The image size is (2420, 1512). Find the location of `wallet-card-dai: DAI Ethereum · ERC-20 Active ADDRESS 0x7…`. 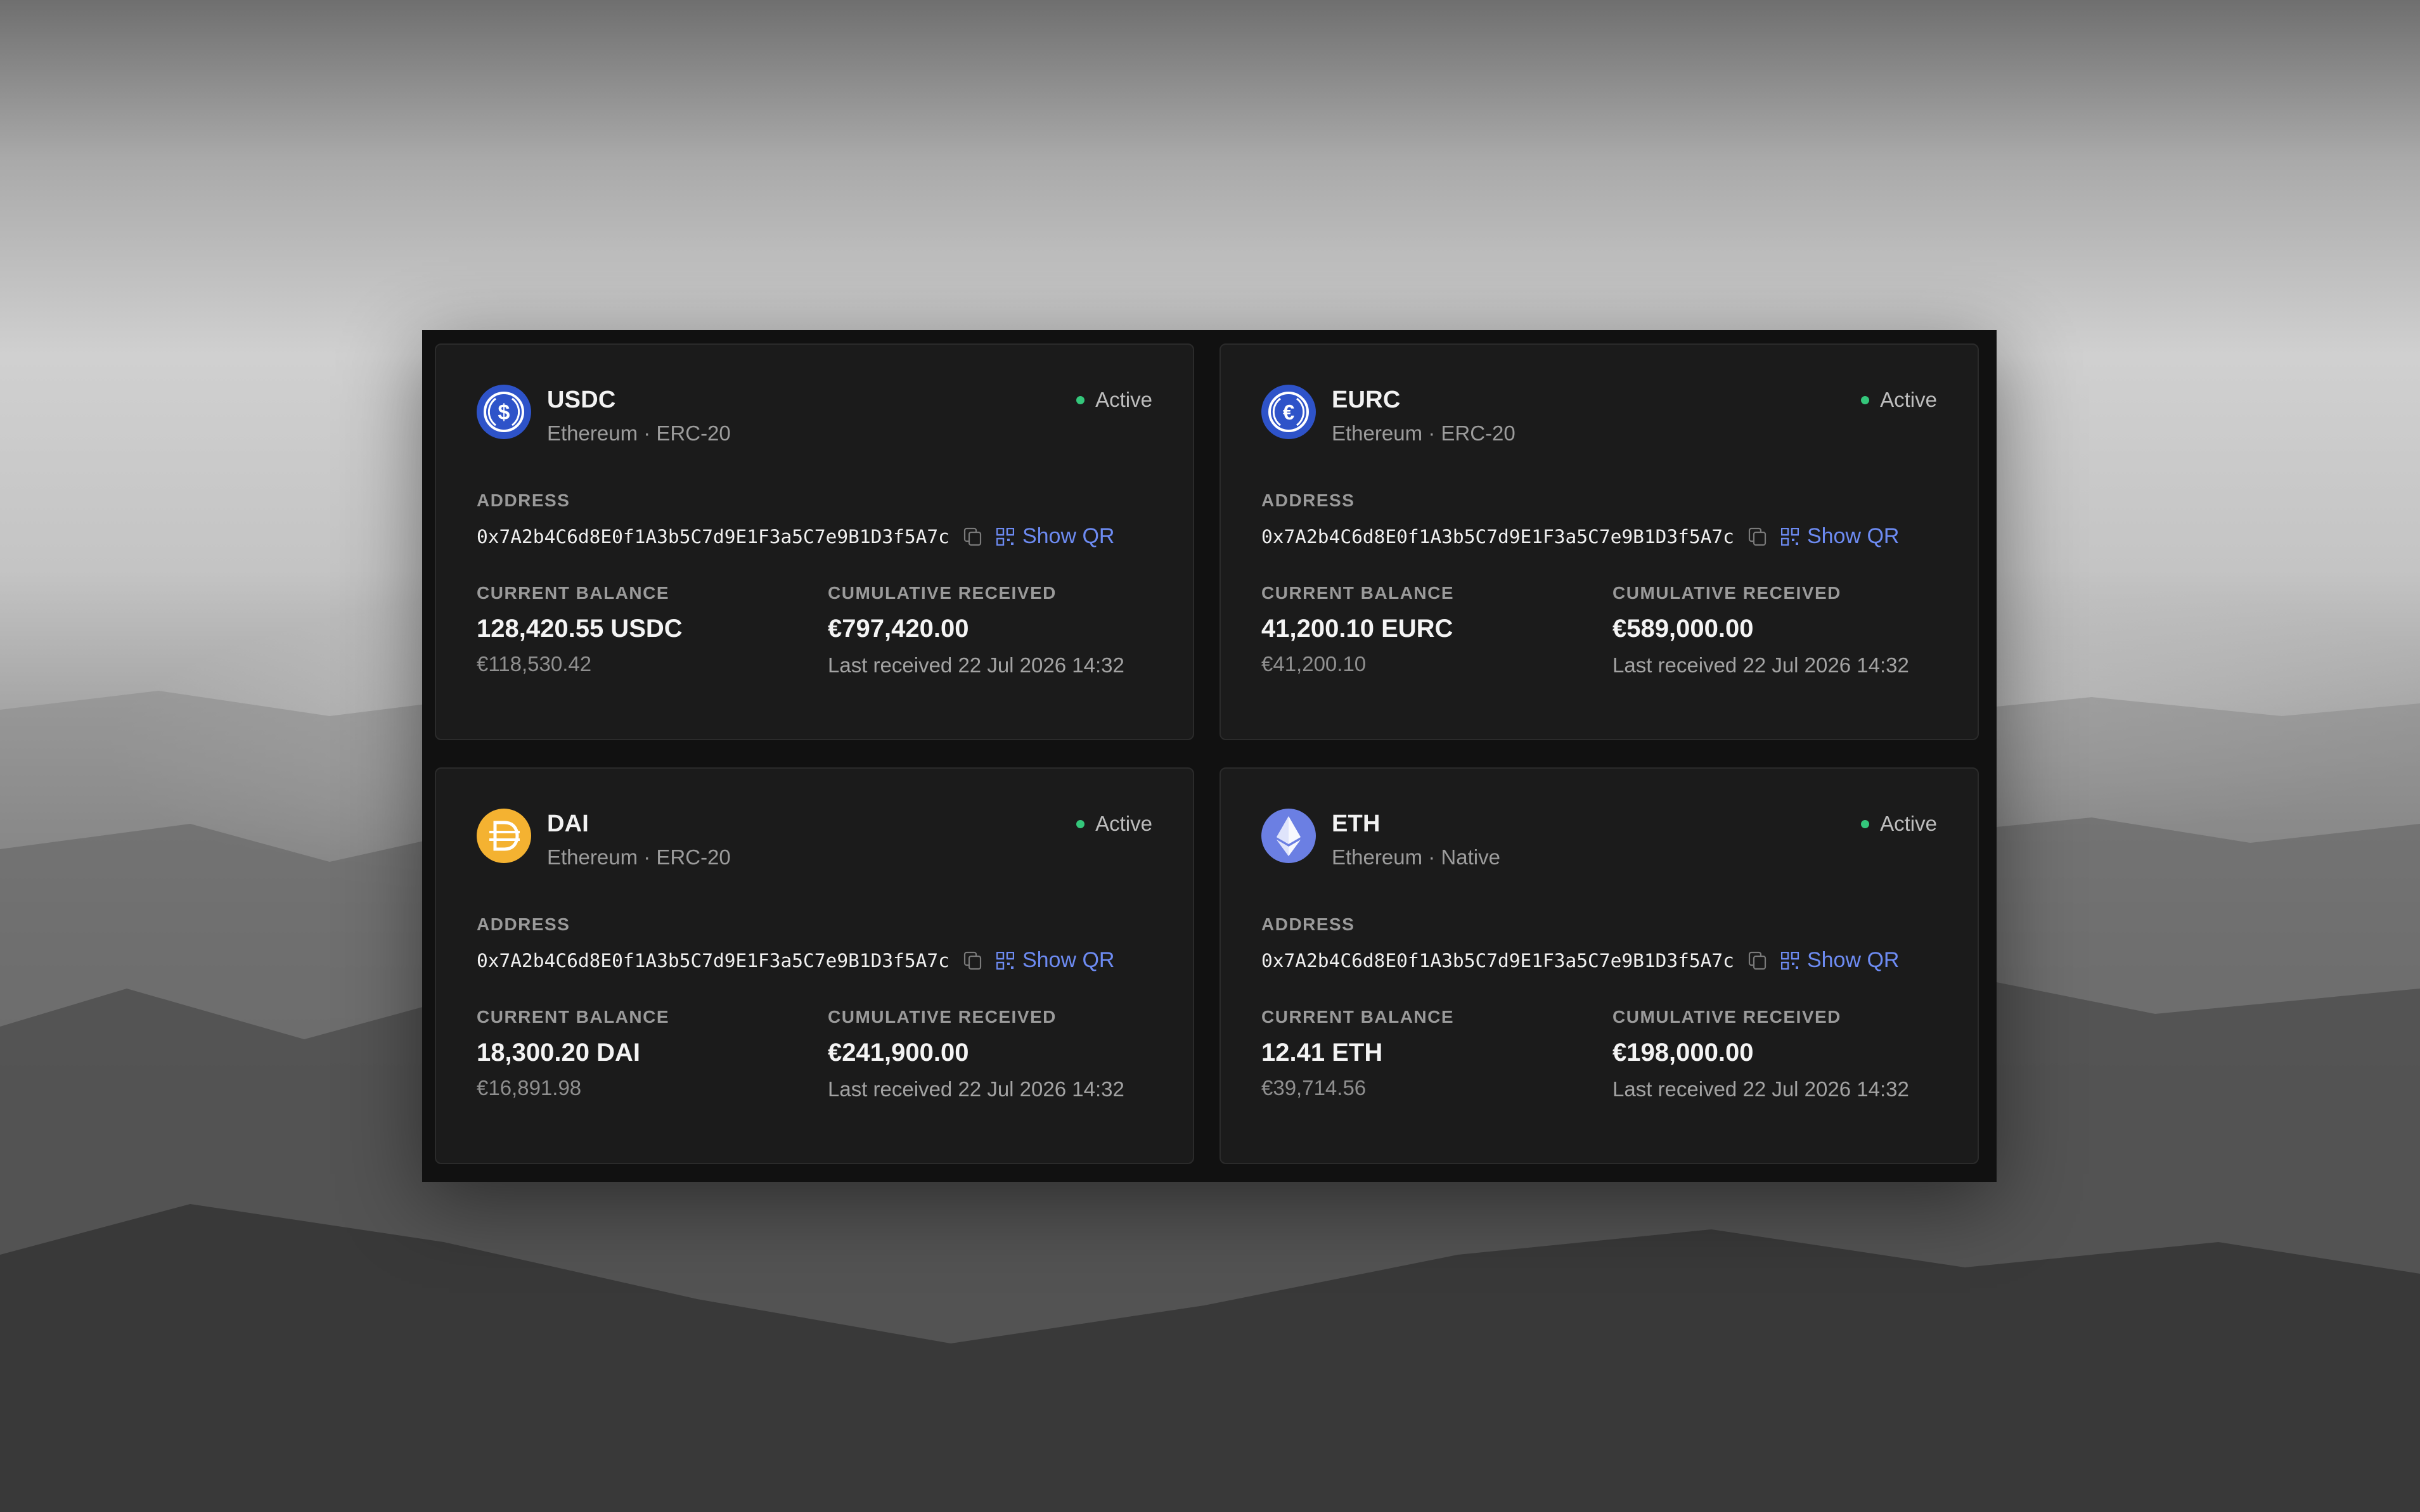

wallet-card-dai: DAI Ethereum · ERC-20 Active ADDRESS 0x7… is located at coordinates (815, 966).